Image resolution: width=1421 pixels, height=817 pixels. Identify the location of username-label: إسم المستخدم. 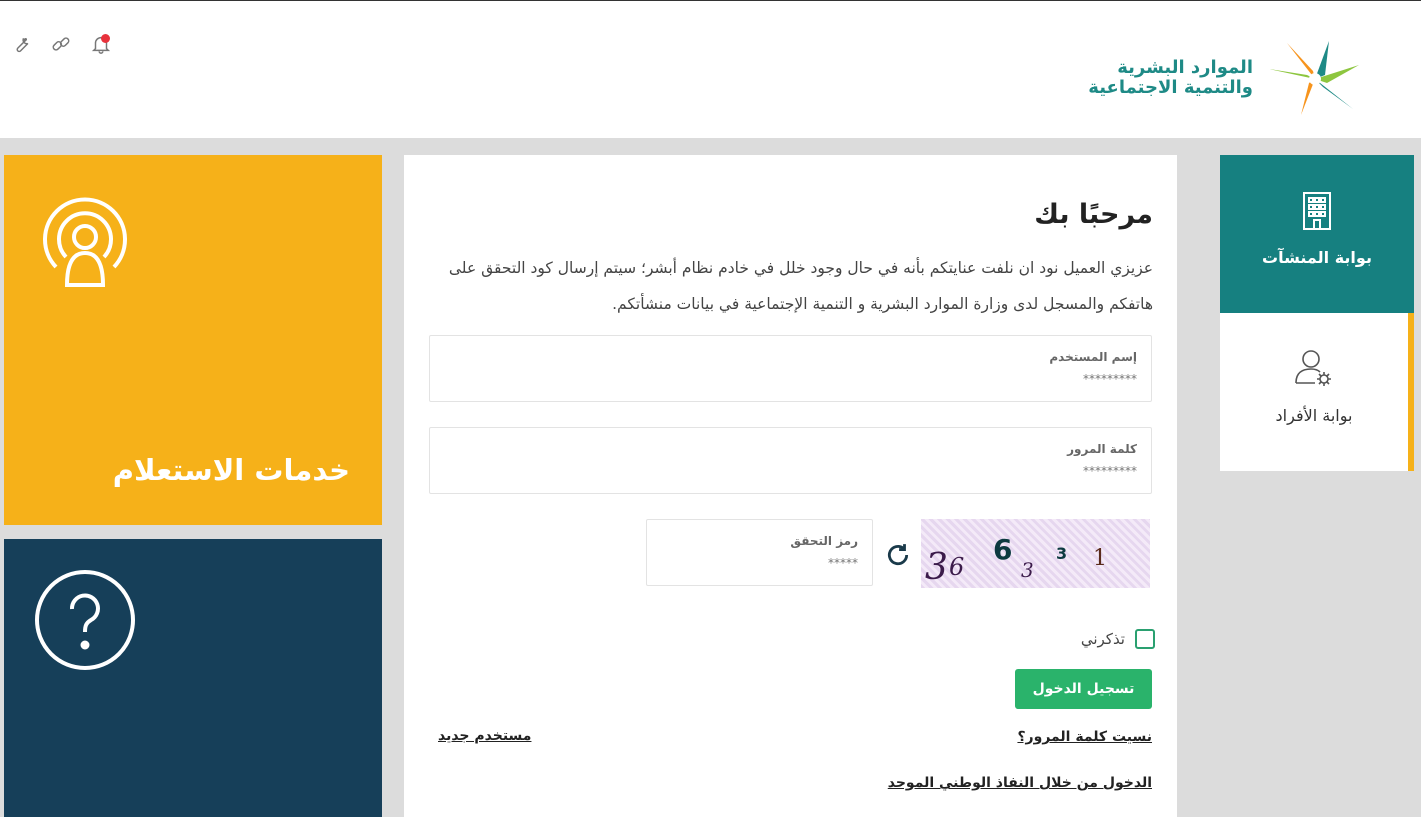
(1093, 357).